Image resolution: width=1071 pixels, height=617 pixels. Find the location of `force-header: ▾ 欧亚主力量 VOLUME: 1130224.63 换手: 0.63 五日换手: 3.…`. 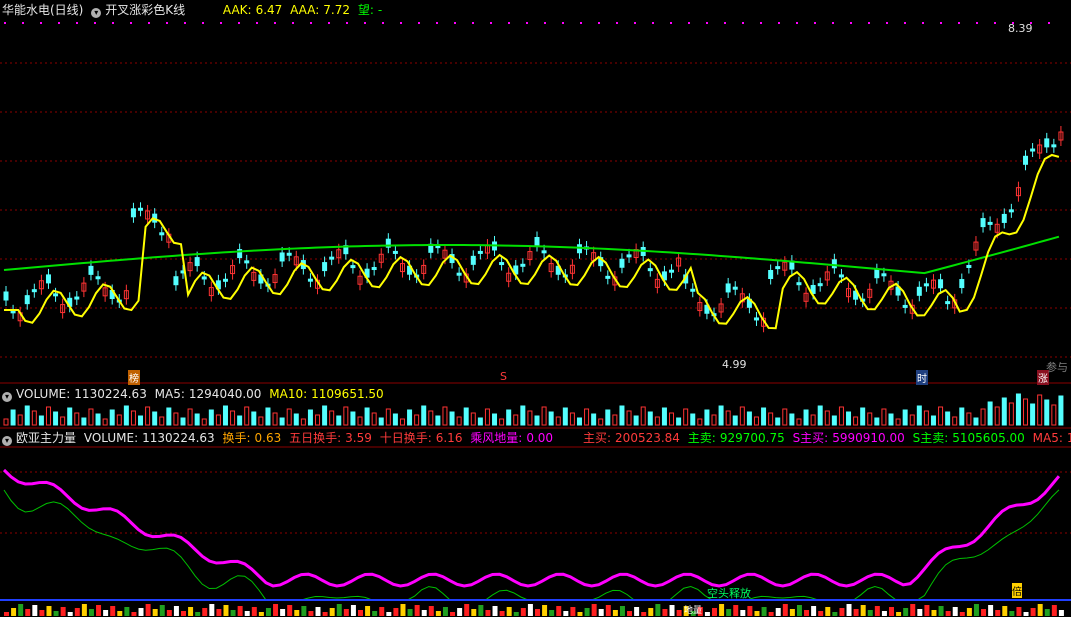

force-header: ▾ 欧亚主力量 VOLUME: 1130224.63 换手: 0.63 五日换手: 3.… is located at coordinates (279, 438).